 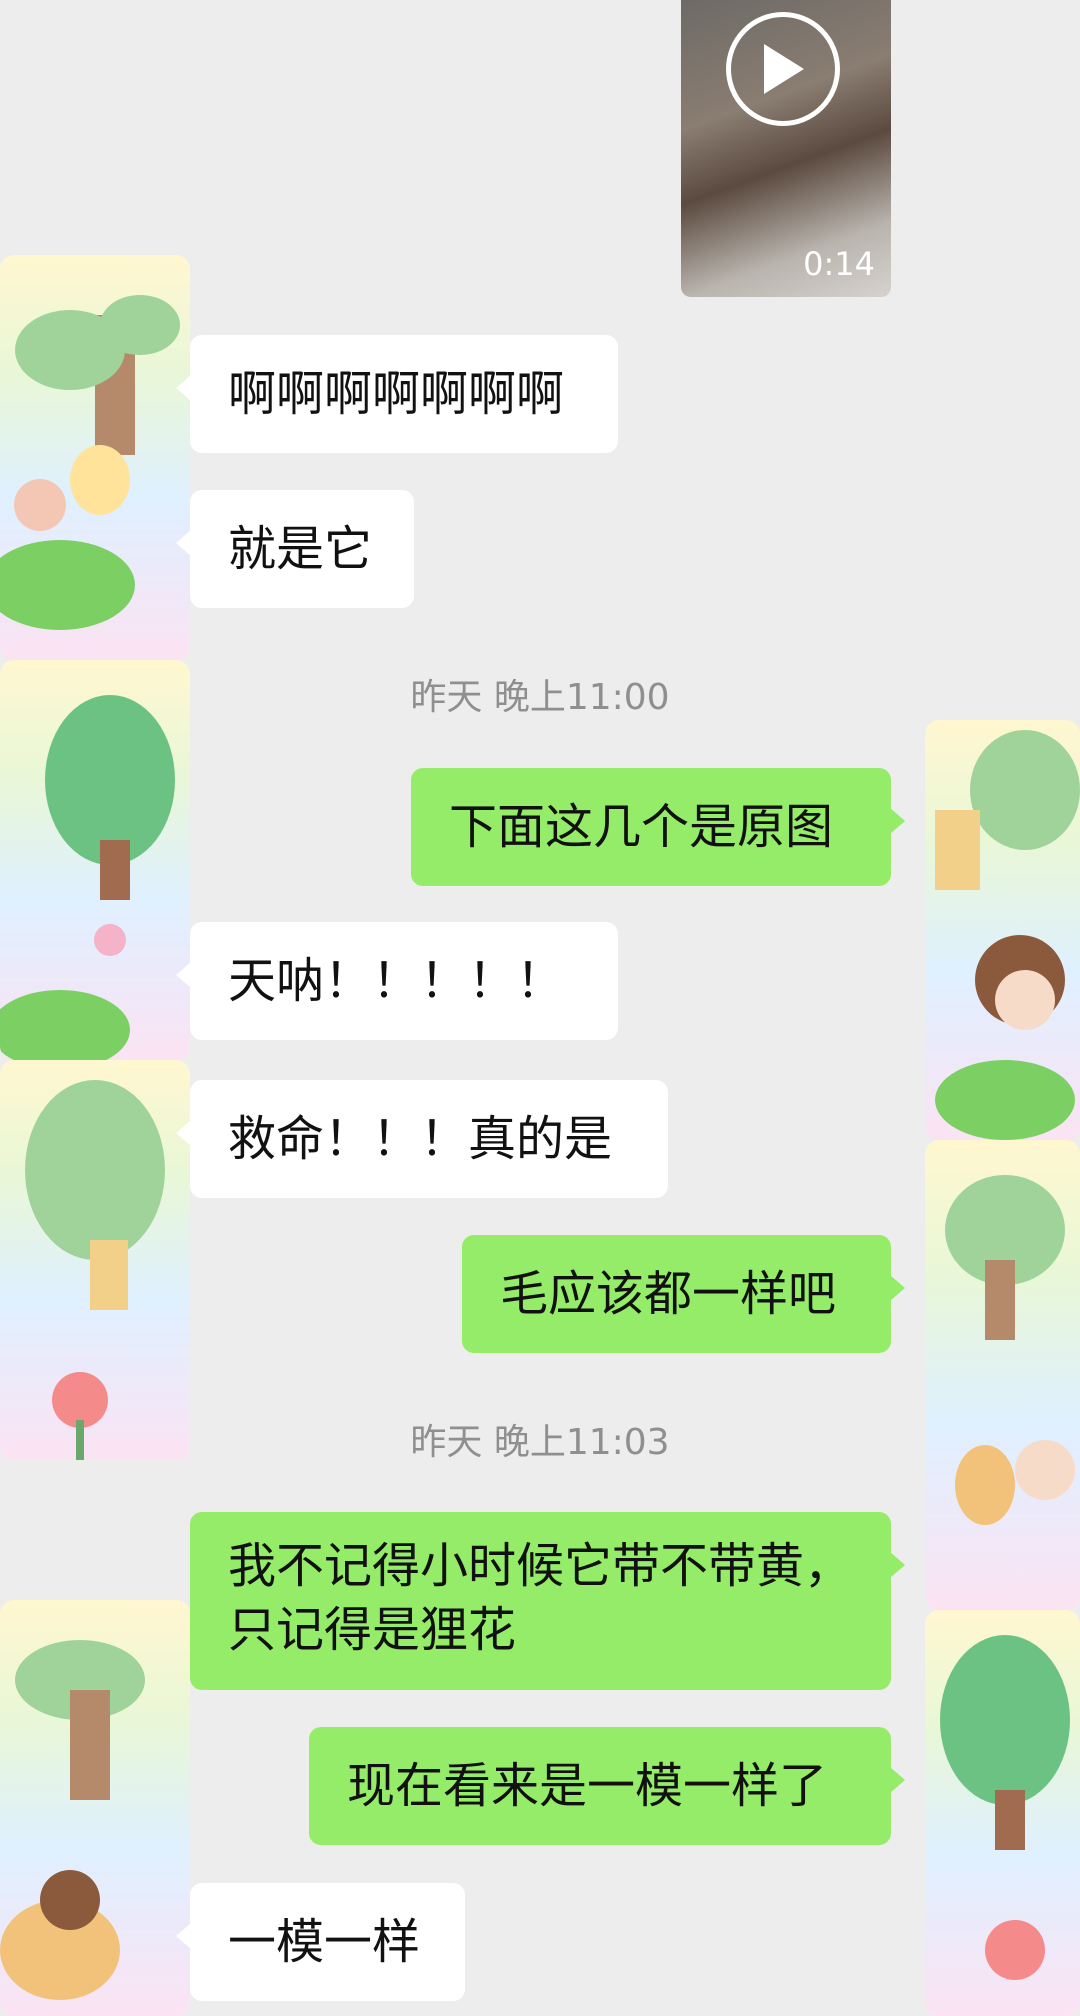 What do you see at coordinates (587, 1786) in the screenshot?
I see `message-text: 现在看来是一模一样了` at bounding box center [587, 1786].